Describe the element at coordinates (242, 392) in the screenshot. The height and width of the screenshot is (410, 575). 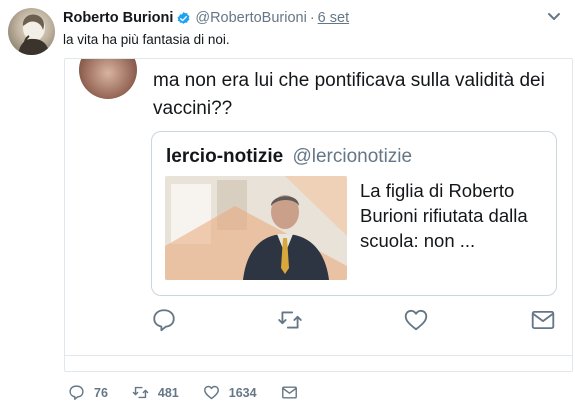
I see `like-count: 1634` at that location.